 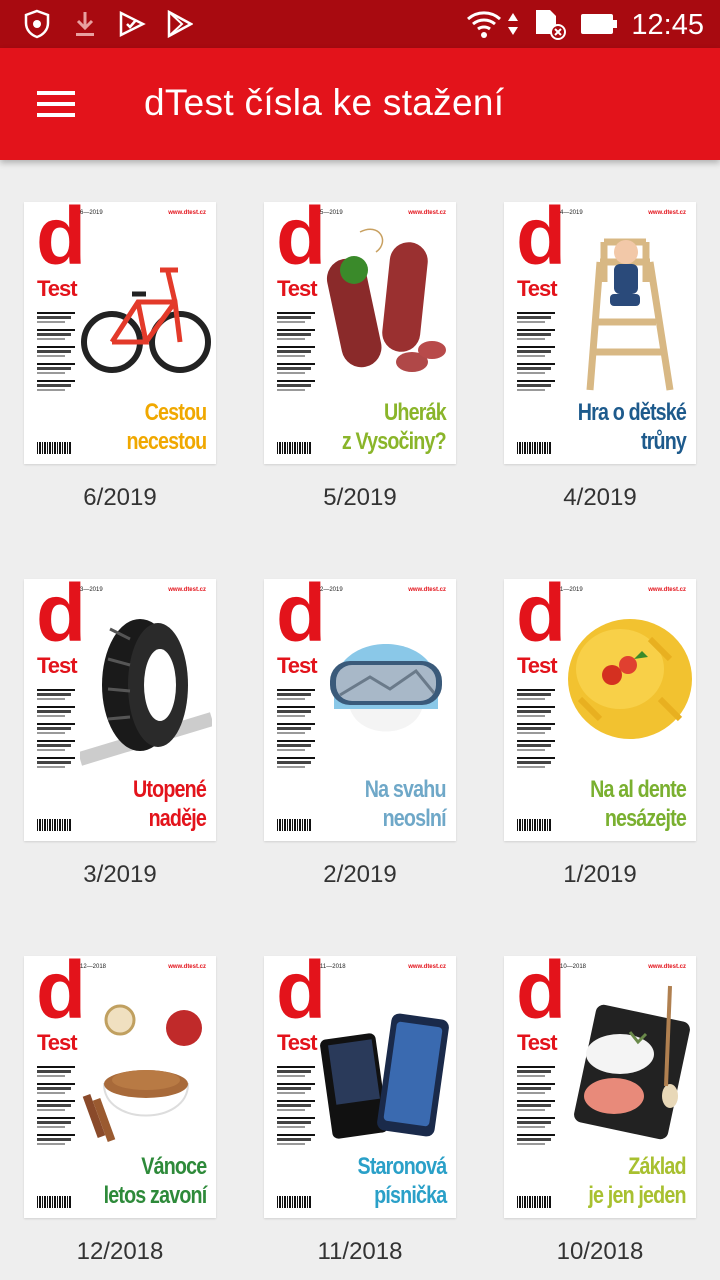 What do you see at coordinates (331, 213) in the screenshot?
I see `cover-issue-number: 5—2019` at bounding box center [331, 213].